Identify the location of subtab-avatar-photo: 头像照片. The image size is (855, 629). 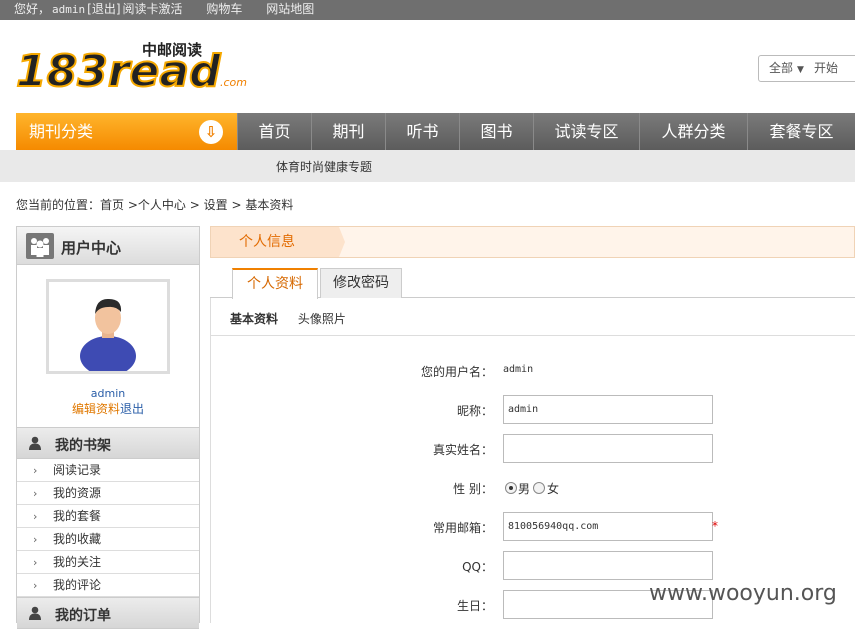
(322, 319).